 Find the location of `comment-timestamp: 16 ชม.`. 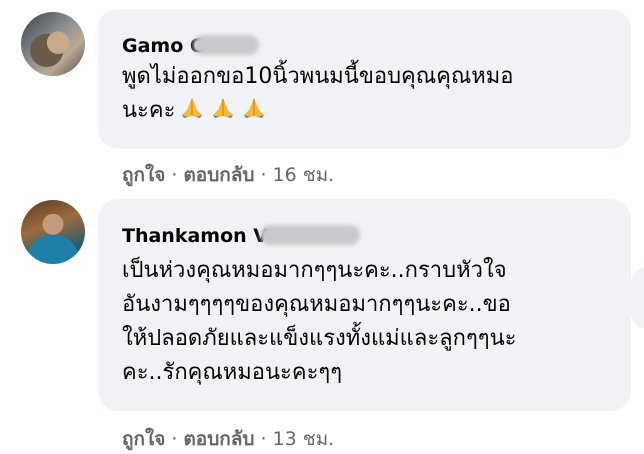

comment-timestamp: 16 ชม. is located at coordinates (304, 175).